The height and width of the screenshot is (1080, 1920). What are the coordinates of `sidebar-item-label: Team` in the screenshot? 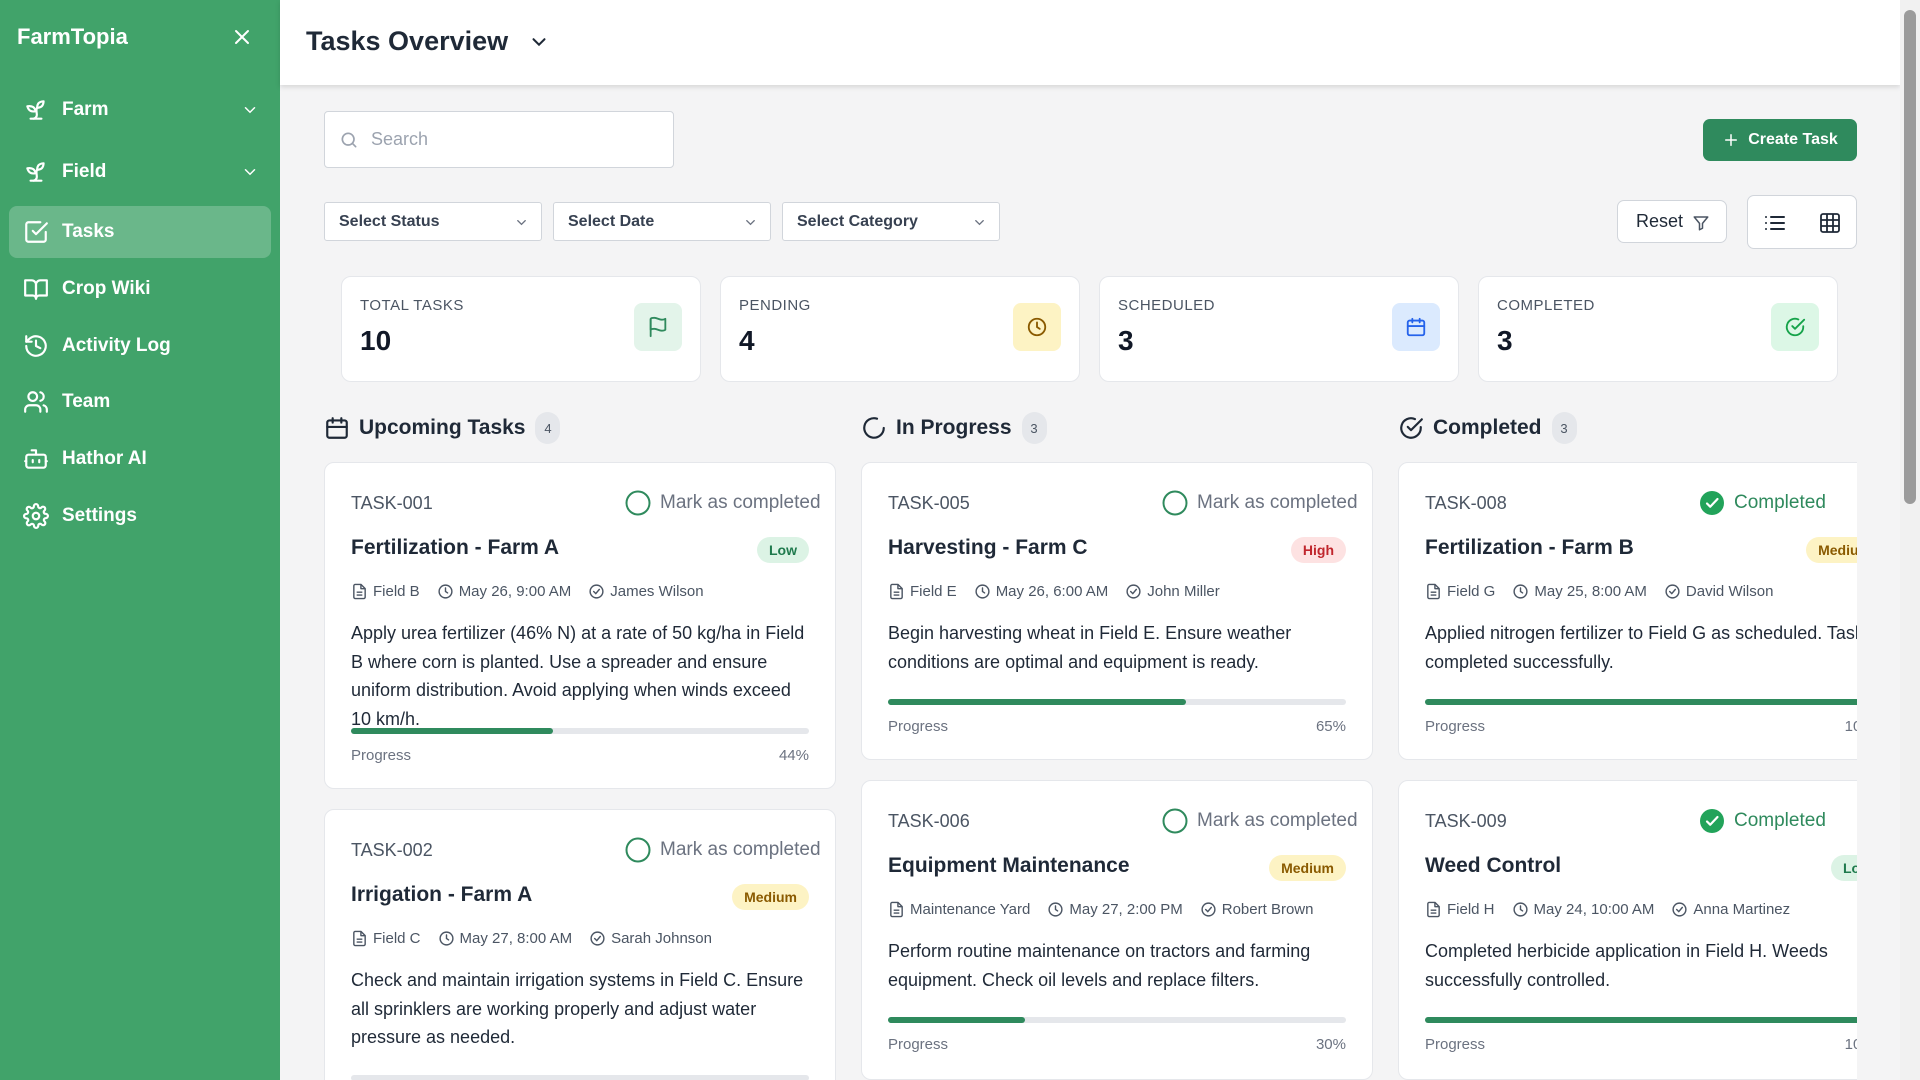 It's located at (86, 401).